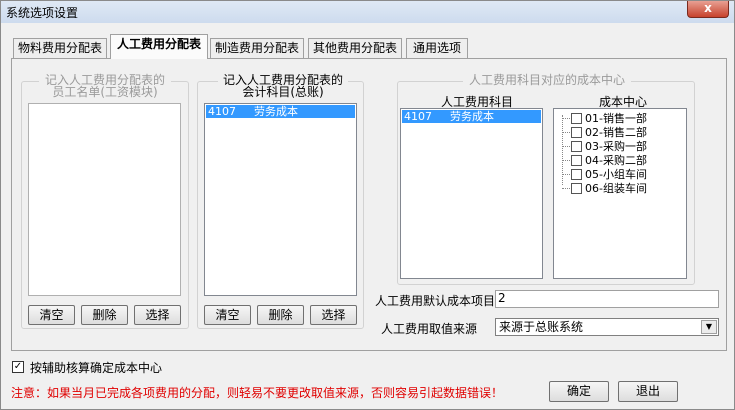 The image size is (735, 410). What do you see at coordinates (616, 174) in the screenshot?
I see `center-label: 05-小组车间` at bounding box center [616, 174].